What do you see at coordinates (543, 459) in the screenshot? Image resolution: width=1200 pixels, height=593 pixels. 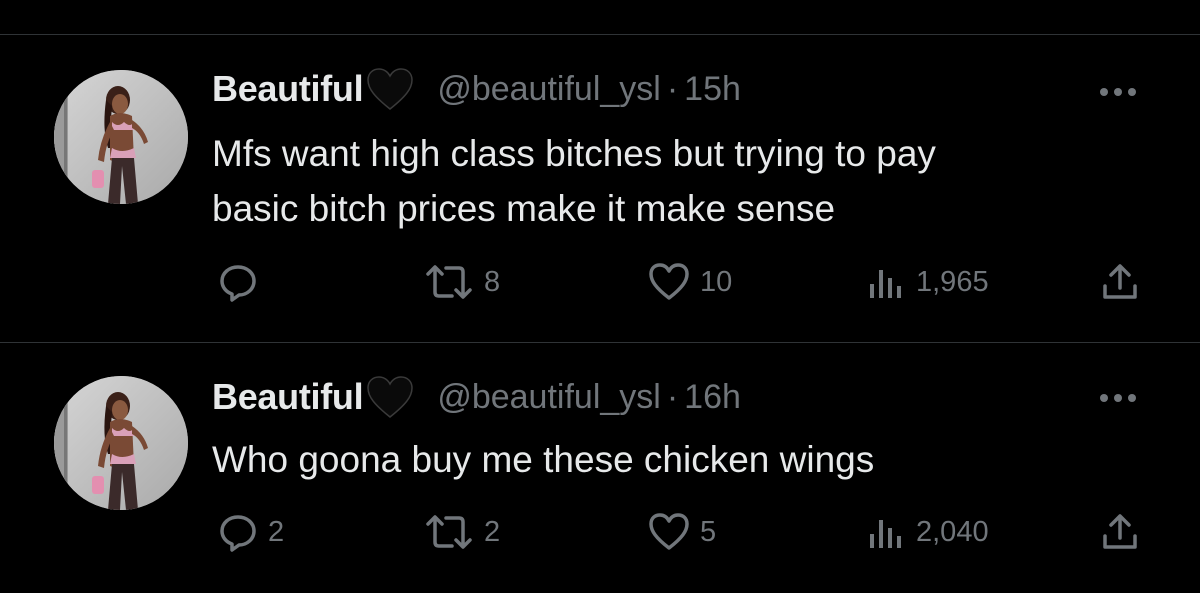 I see `tweet-text-line: Who goona buy me these chicken wings` at bounding box center [543, 459].